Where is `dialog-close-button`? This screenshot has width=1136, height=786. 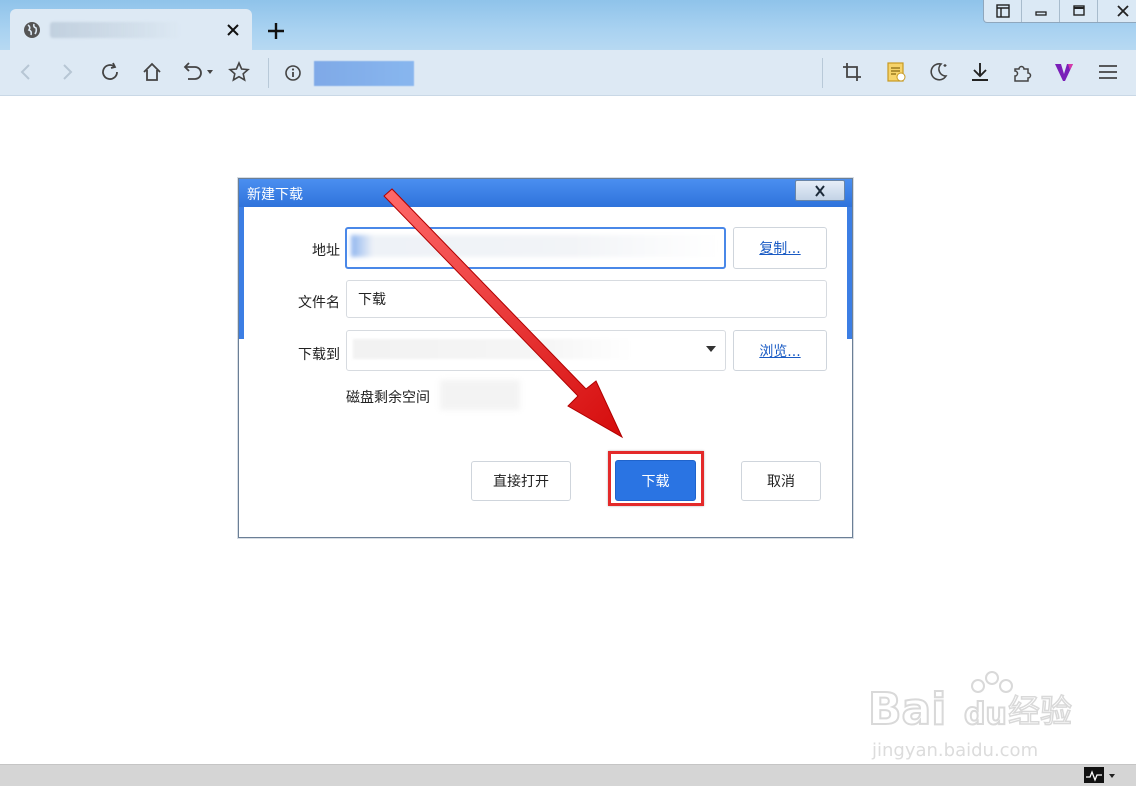 dialog-close-button is located at coordinates (820, 190).